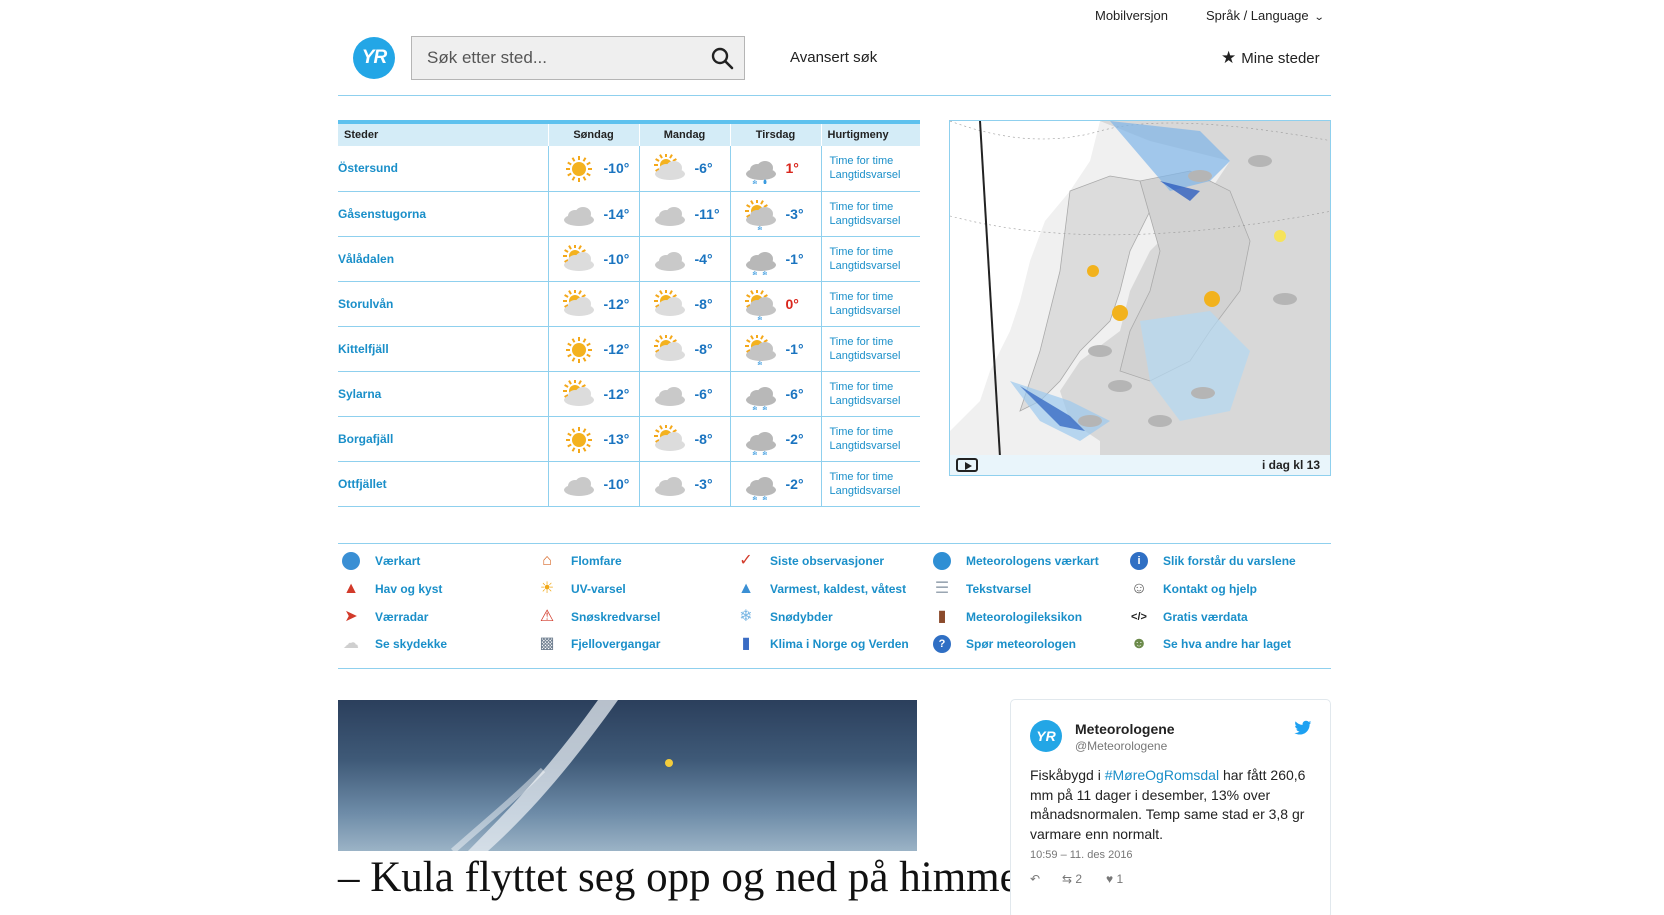 This screenshot has height=915, width=1664. Describe the element at coordinates (1125, 729) in the screenshot. I see `tweet-author-name: Meteorologene` at that location.